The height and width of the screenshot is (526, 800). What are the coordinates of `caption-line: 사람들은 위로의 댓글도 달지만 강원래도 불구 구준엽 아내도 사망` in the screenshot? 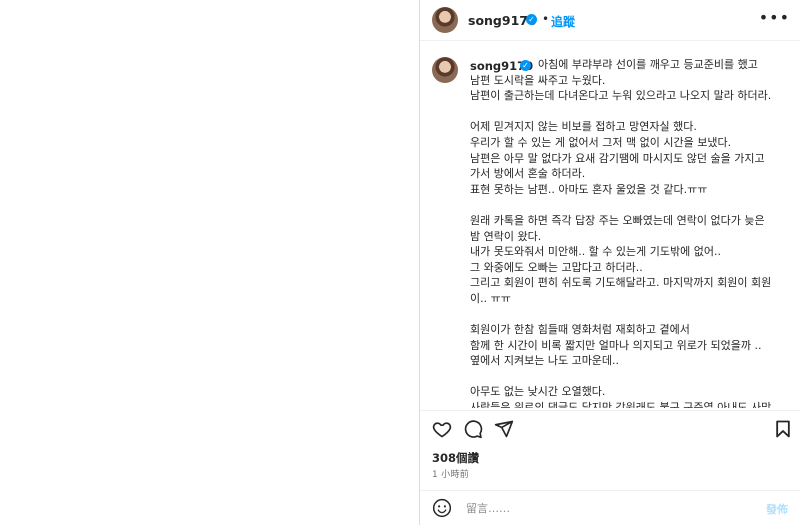 It's located at (621, 404).